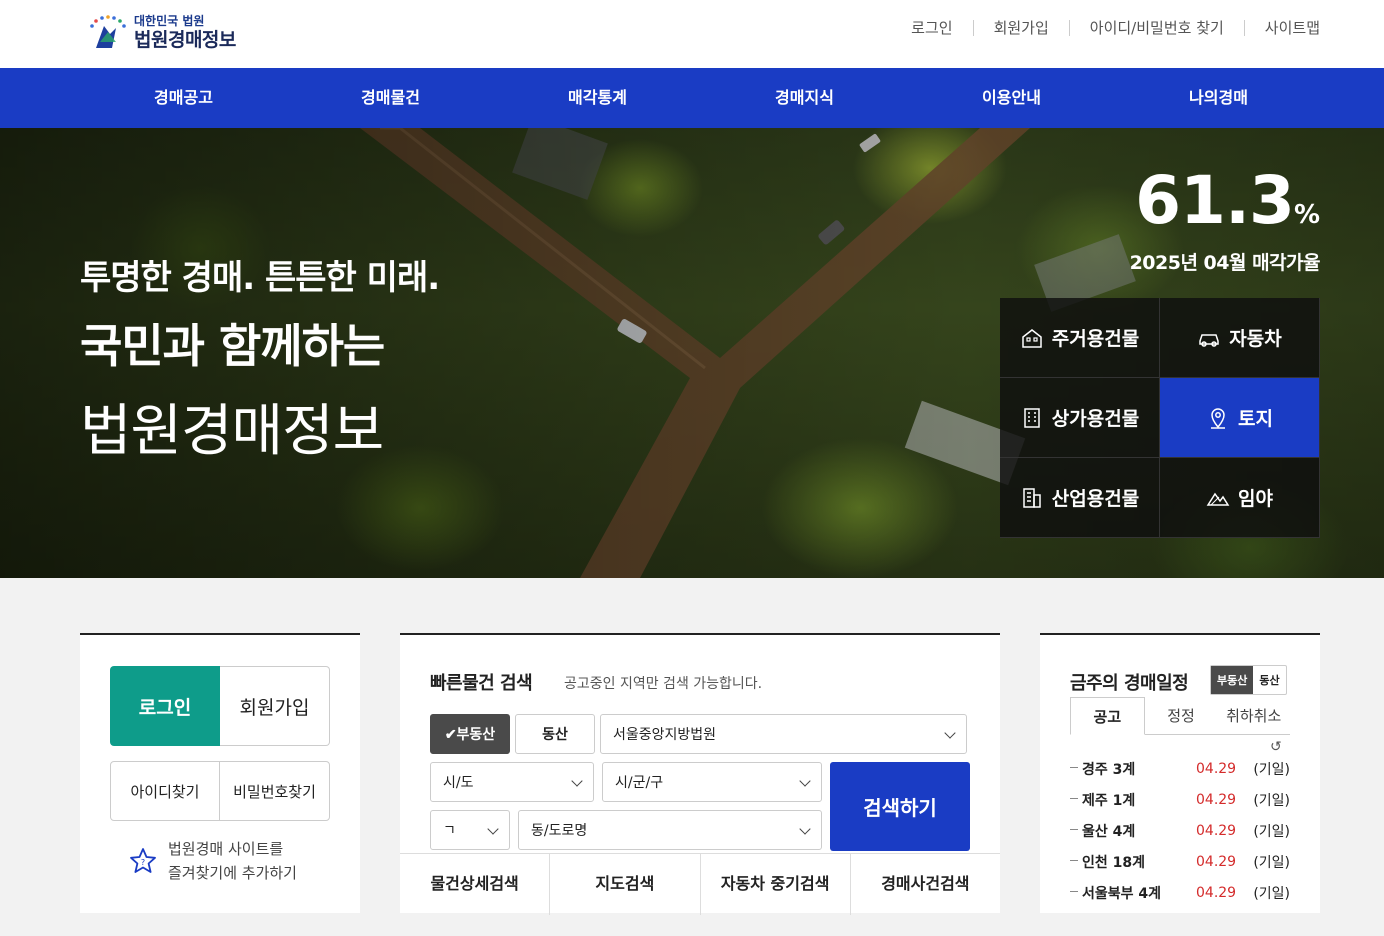  I want to click on utility-menu: 로그인 회원가입 아이디/비밀번호 찾기 사이트맵, so click(1105, 28).